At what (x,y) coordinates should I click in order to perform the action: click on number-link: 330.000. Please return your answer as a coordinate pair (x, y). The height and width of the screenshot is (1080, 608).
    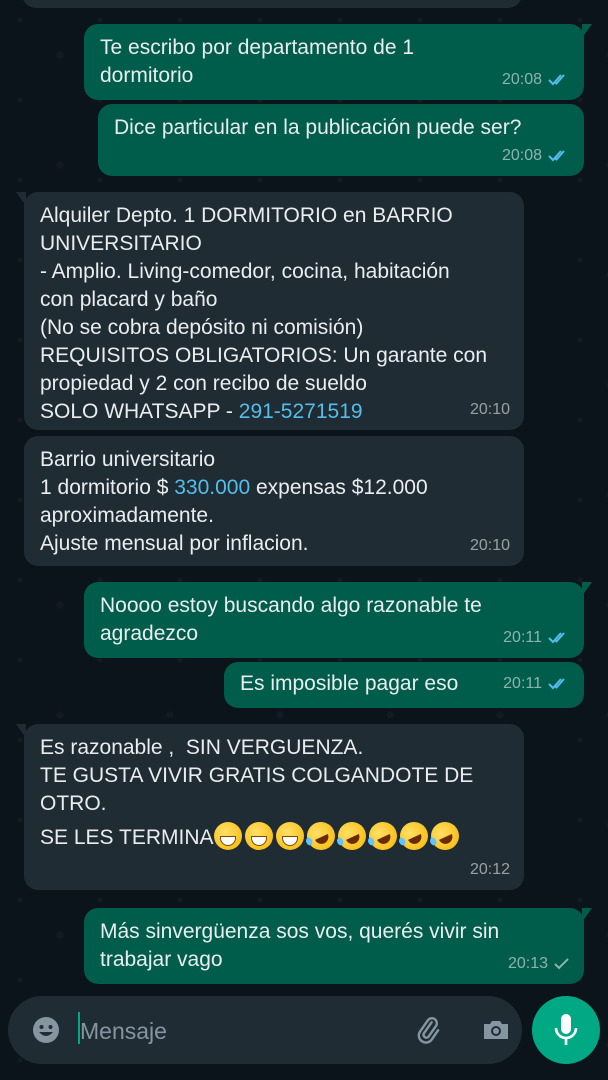
    Looking at the image, I should click on (212, 487).